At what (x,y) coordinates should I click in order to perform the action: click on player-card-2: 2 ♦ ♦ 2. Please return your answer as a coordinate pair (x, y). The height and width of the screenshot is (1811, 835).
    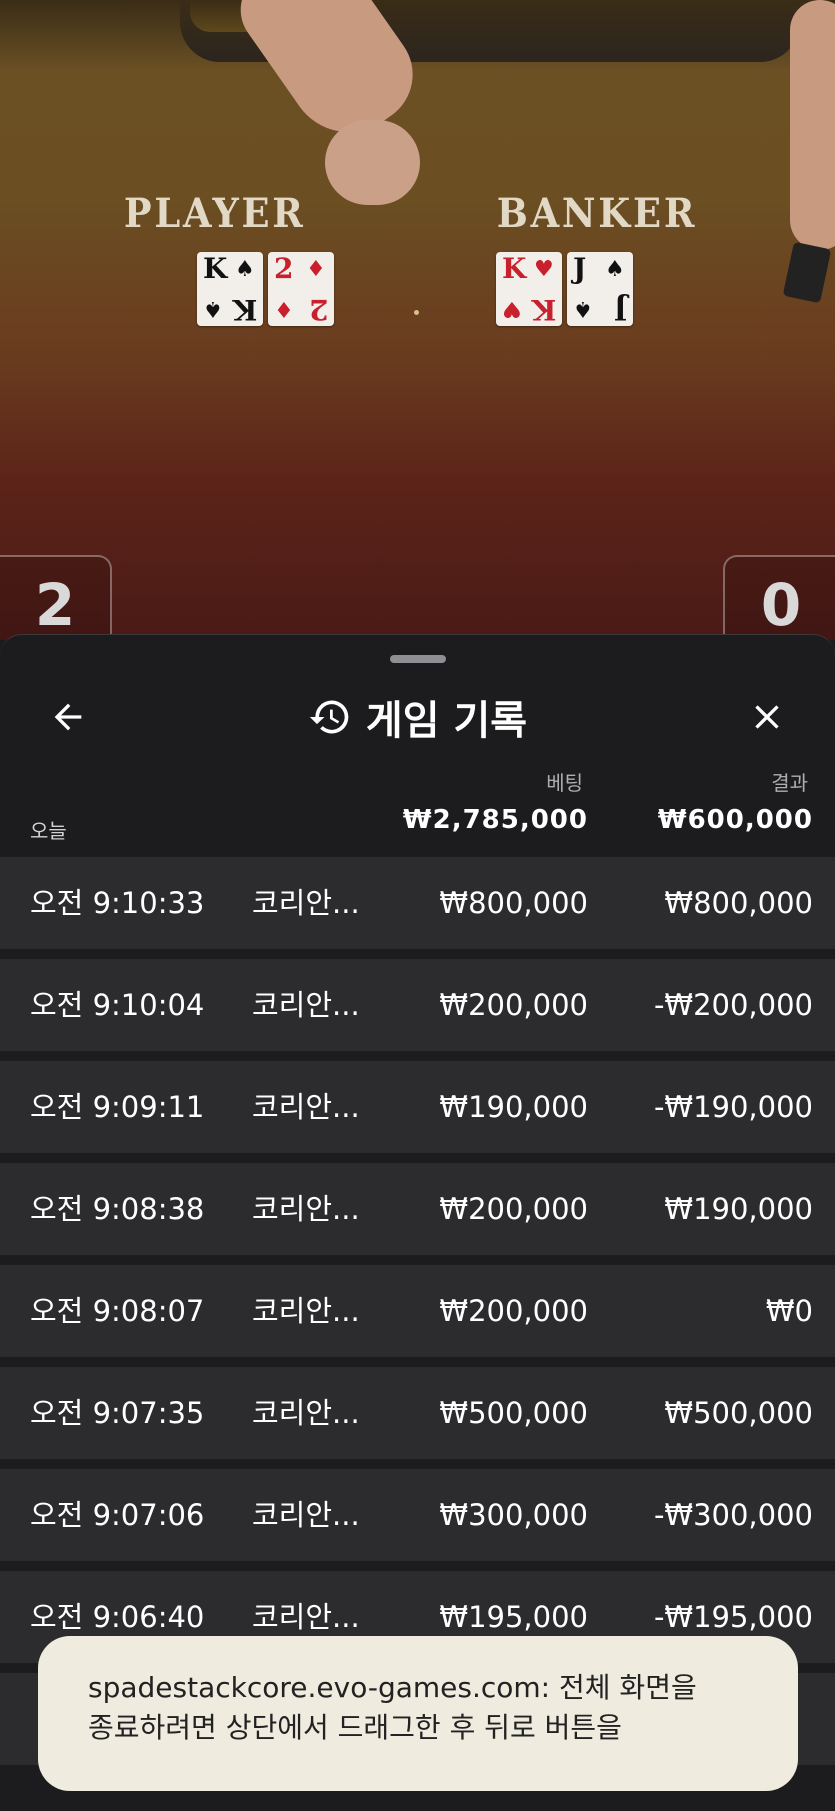
    Looking at the image, I should click on (301, 289).